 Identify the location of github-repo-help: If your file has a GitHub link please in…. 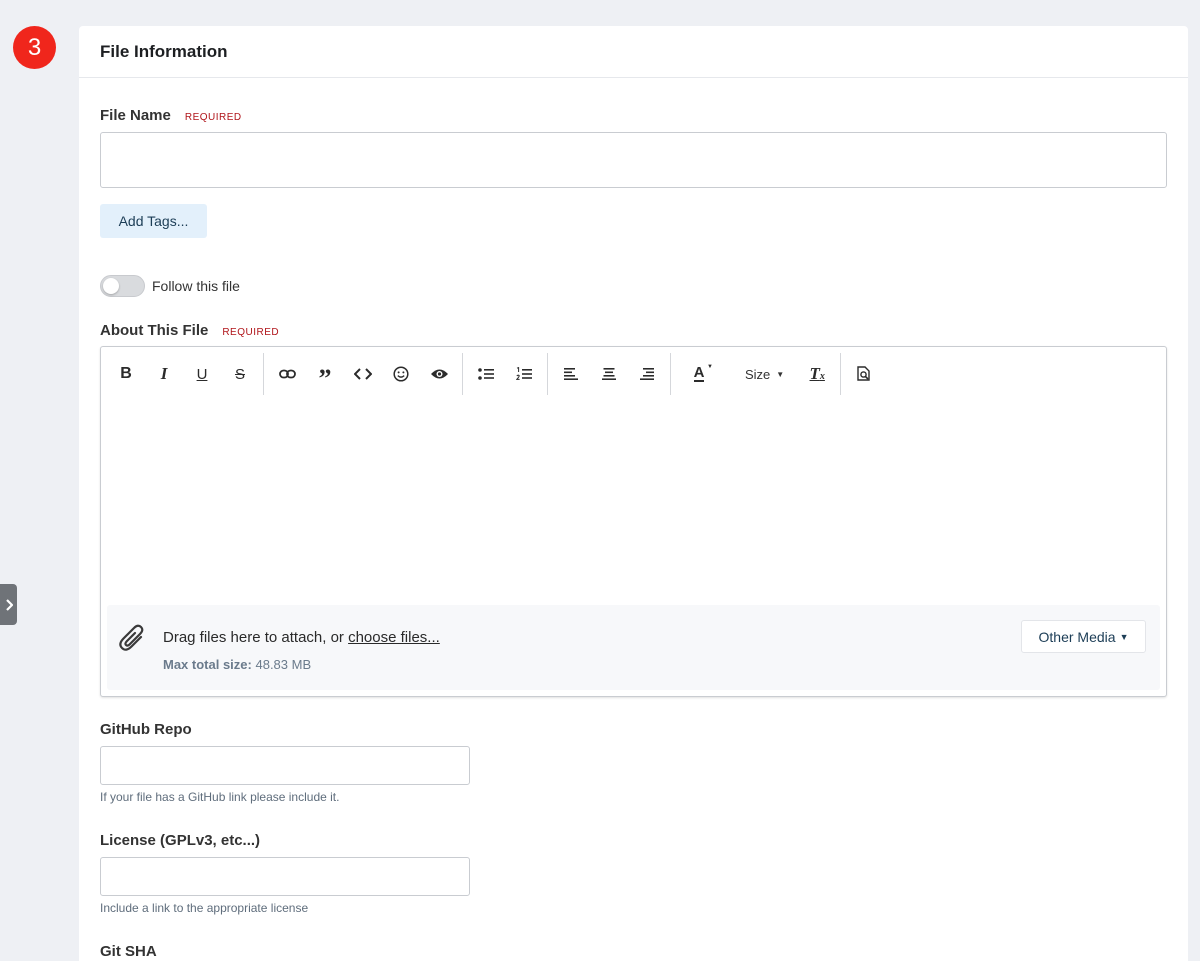
(220, 797).